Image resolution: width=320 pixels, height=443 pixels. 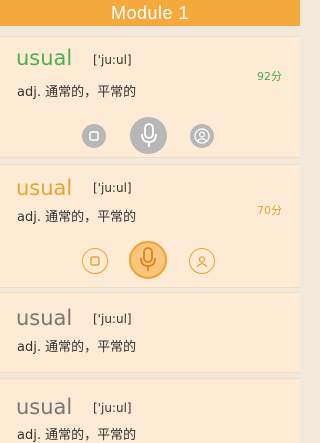 I want to click on word-card: usual ['ju:ul] adj. 通常的，平常的, so click(x=150, y=410).